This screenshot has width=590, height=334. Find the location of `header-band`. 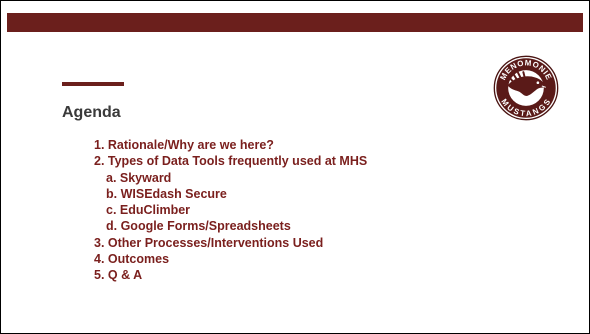

header-band is located at coordinates (295, 22).